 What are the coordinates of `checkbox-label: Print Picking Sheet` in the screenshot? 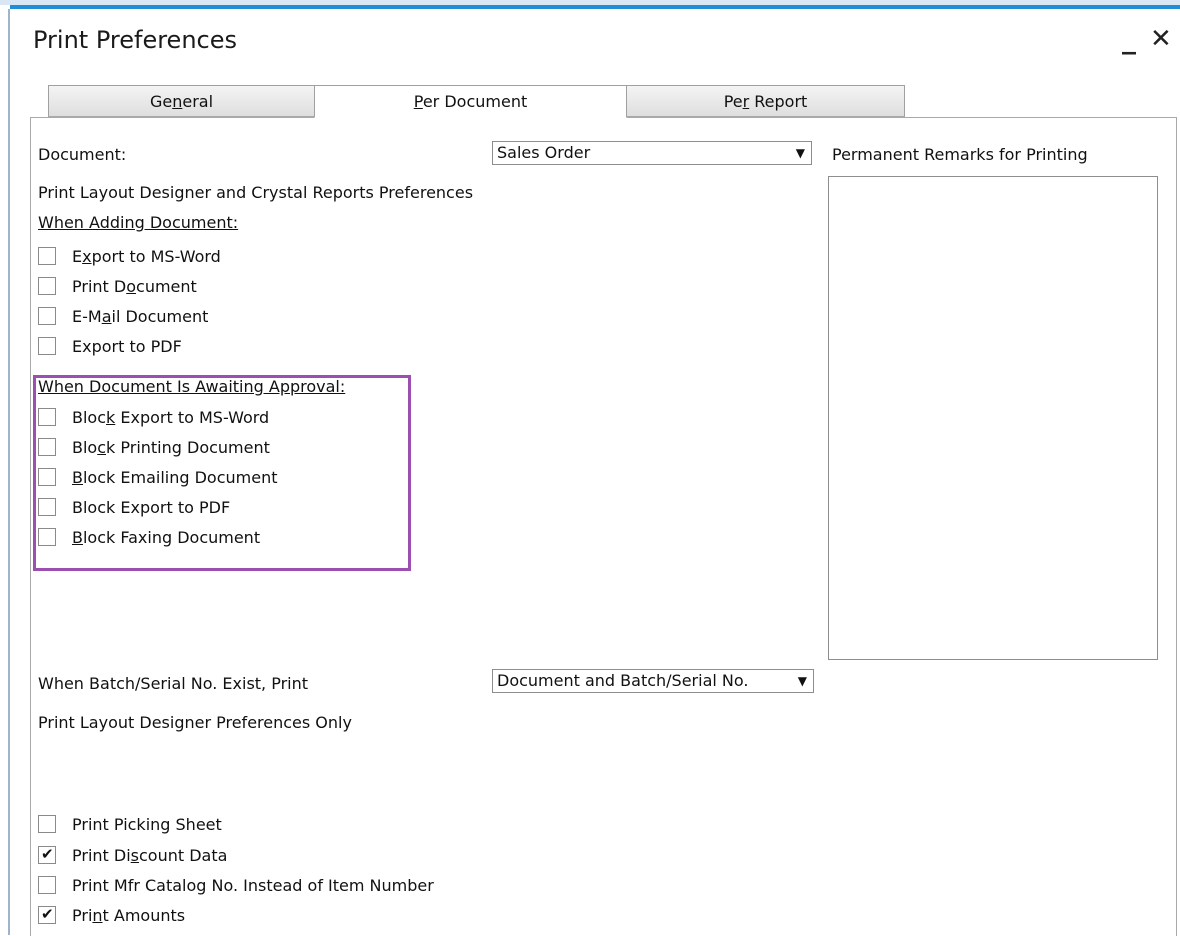 It's located at (147, 824).